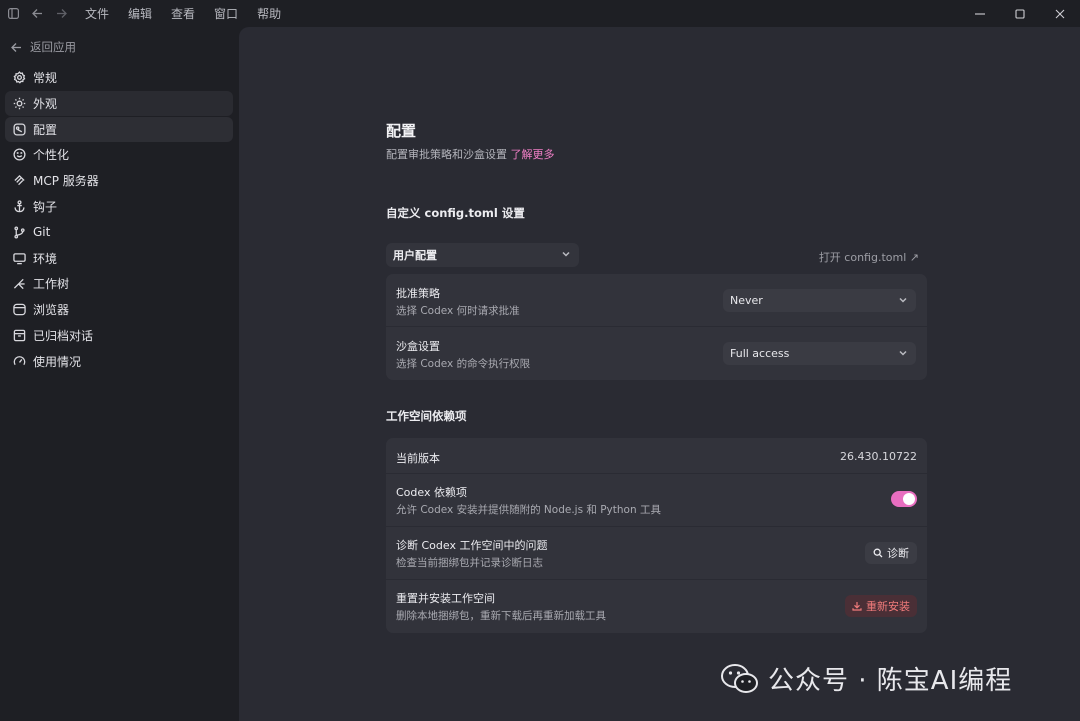 This screenshot has height=721, width=1080. I want to click on close-icon, so click(1060, 13).